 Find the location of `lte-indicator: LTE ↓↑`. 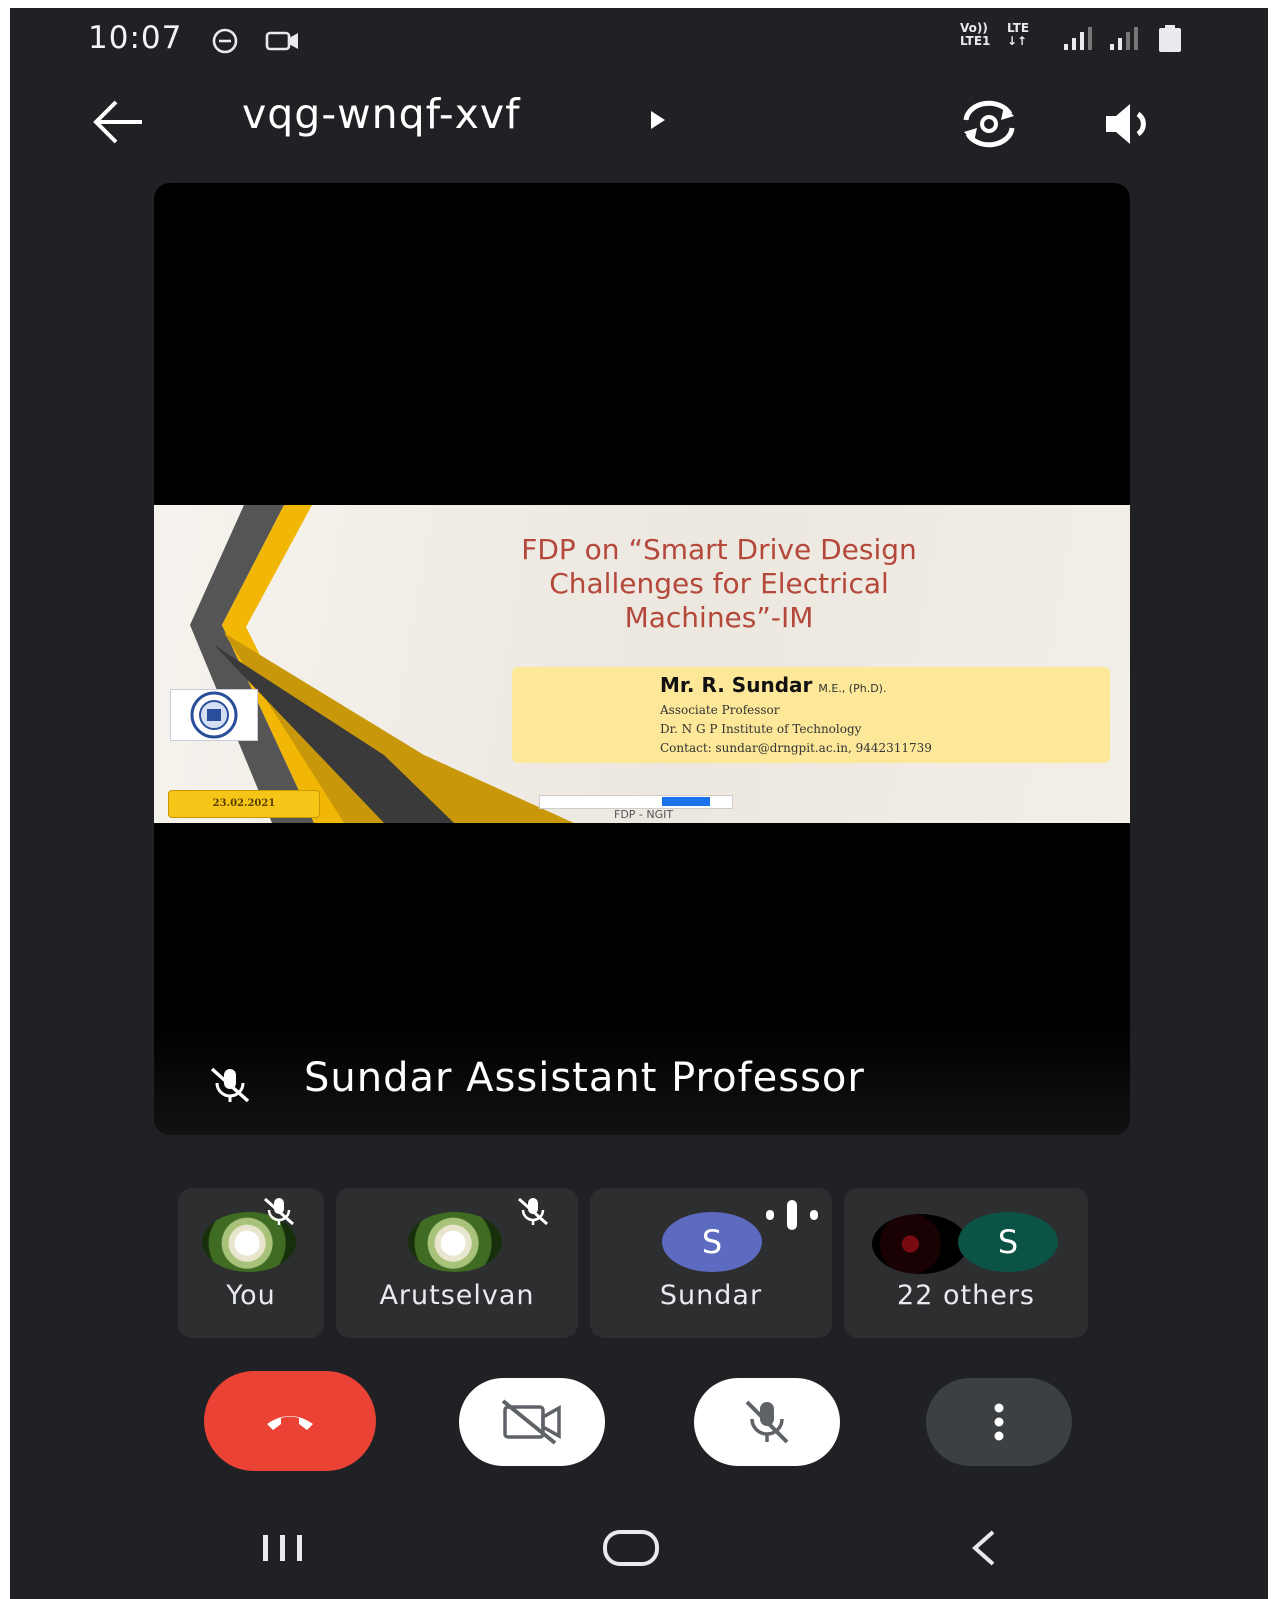

lte-indicator: LTE ↓↑ is located at coordinates (1018, 35).